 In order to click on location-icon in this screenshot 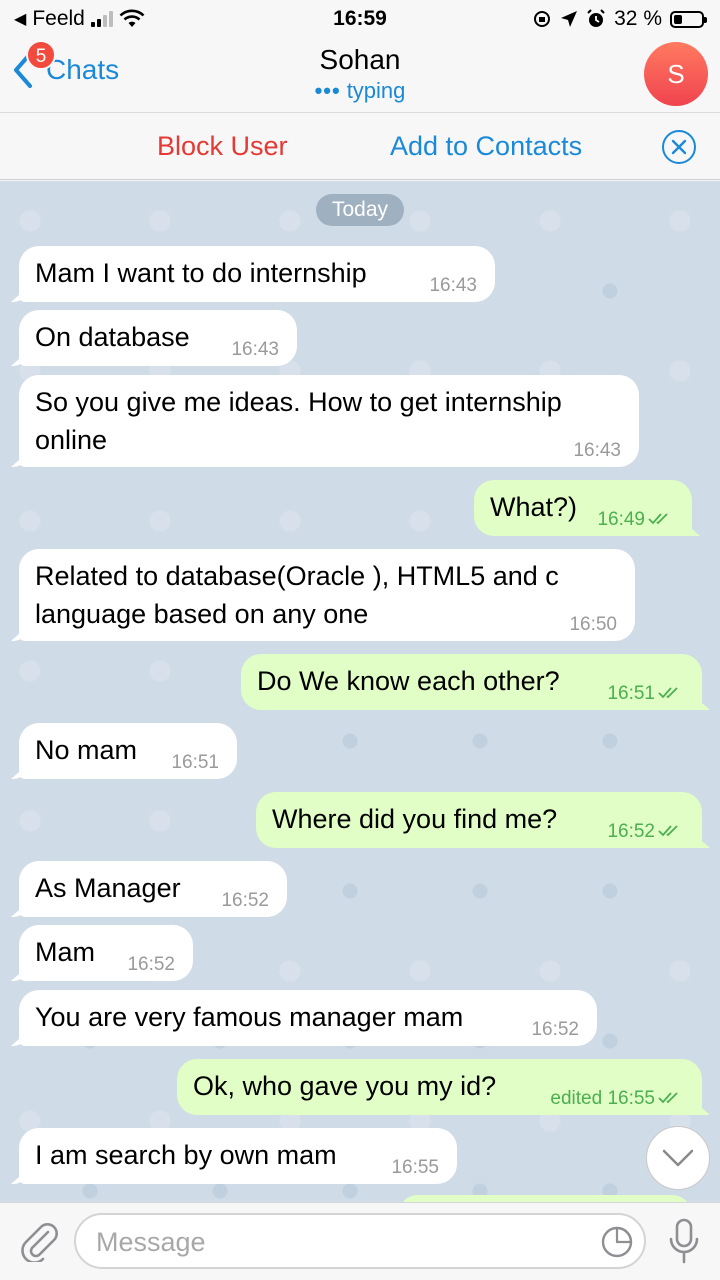, I will do `click(569, 19)`.